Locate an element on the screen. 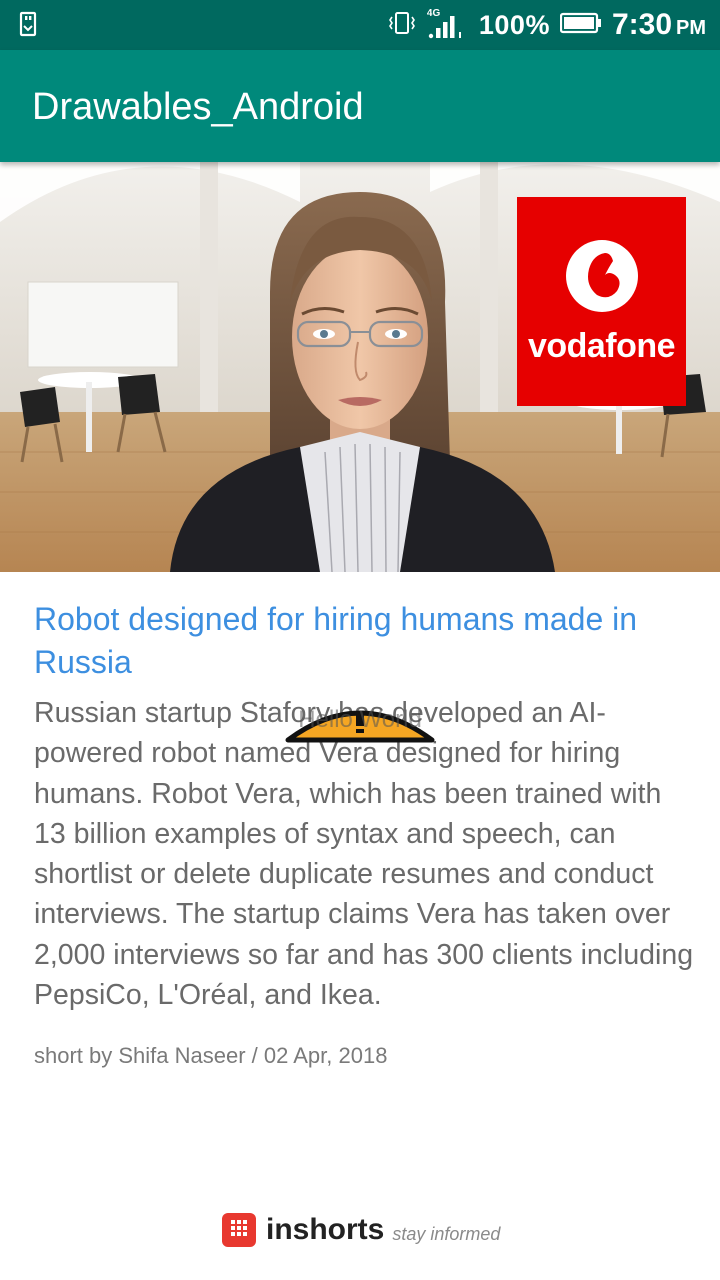 Image resolution: width=720 pixels, height=1280 pixels. hello-world-text: Hello World is located at coordinates (360, 719).